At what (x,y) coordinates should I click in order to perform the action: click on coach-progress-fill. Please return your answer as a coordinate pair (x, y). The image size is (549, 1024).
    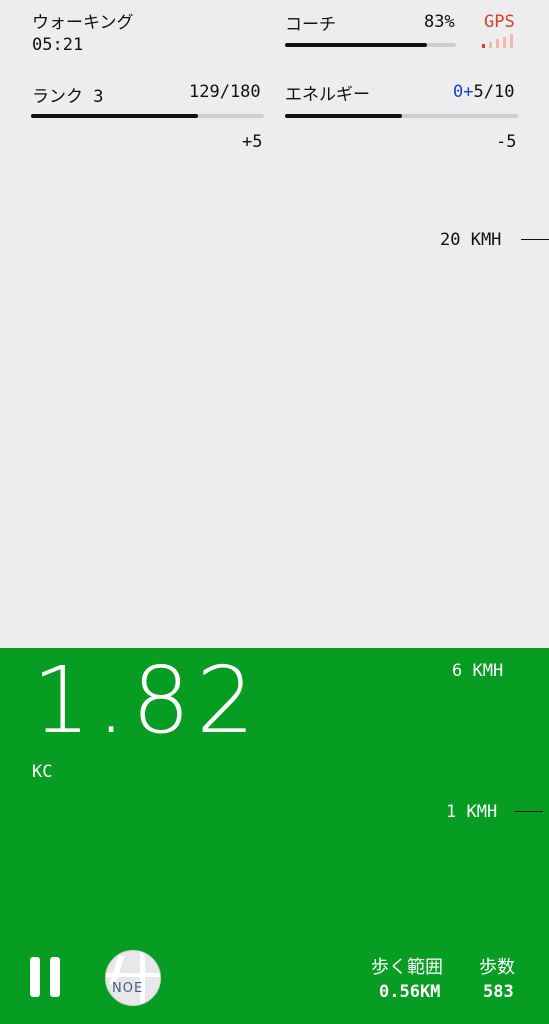
    Looking at the image, I should click on (356, 45).